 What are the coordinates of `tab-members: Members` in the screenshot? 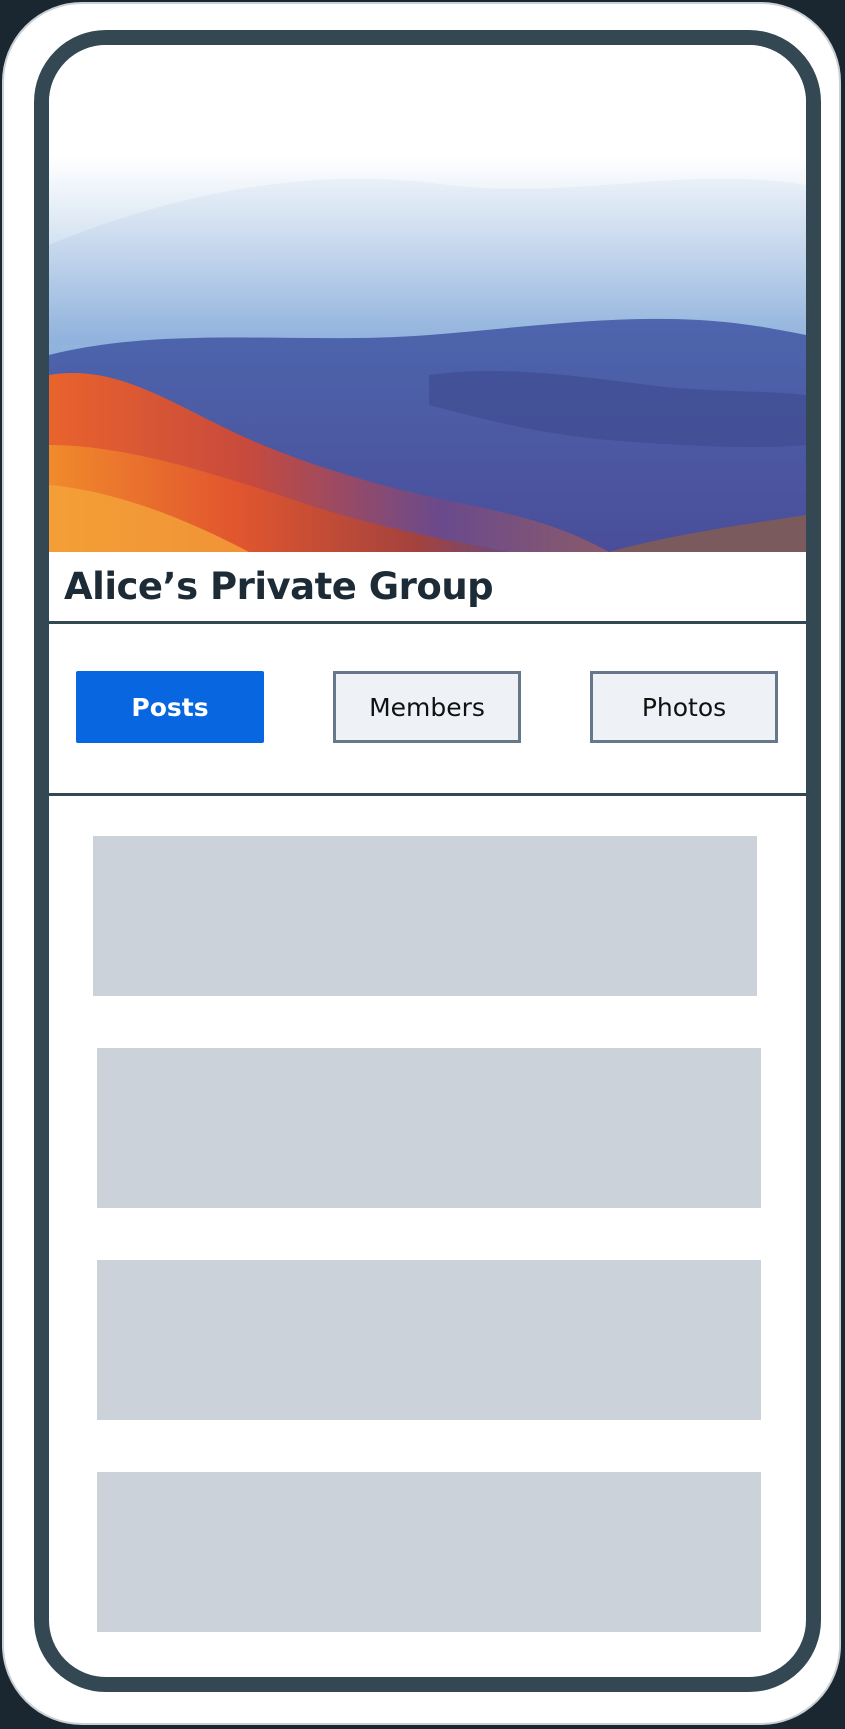 It's located at (427, 707).